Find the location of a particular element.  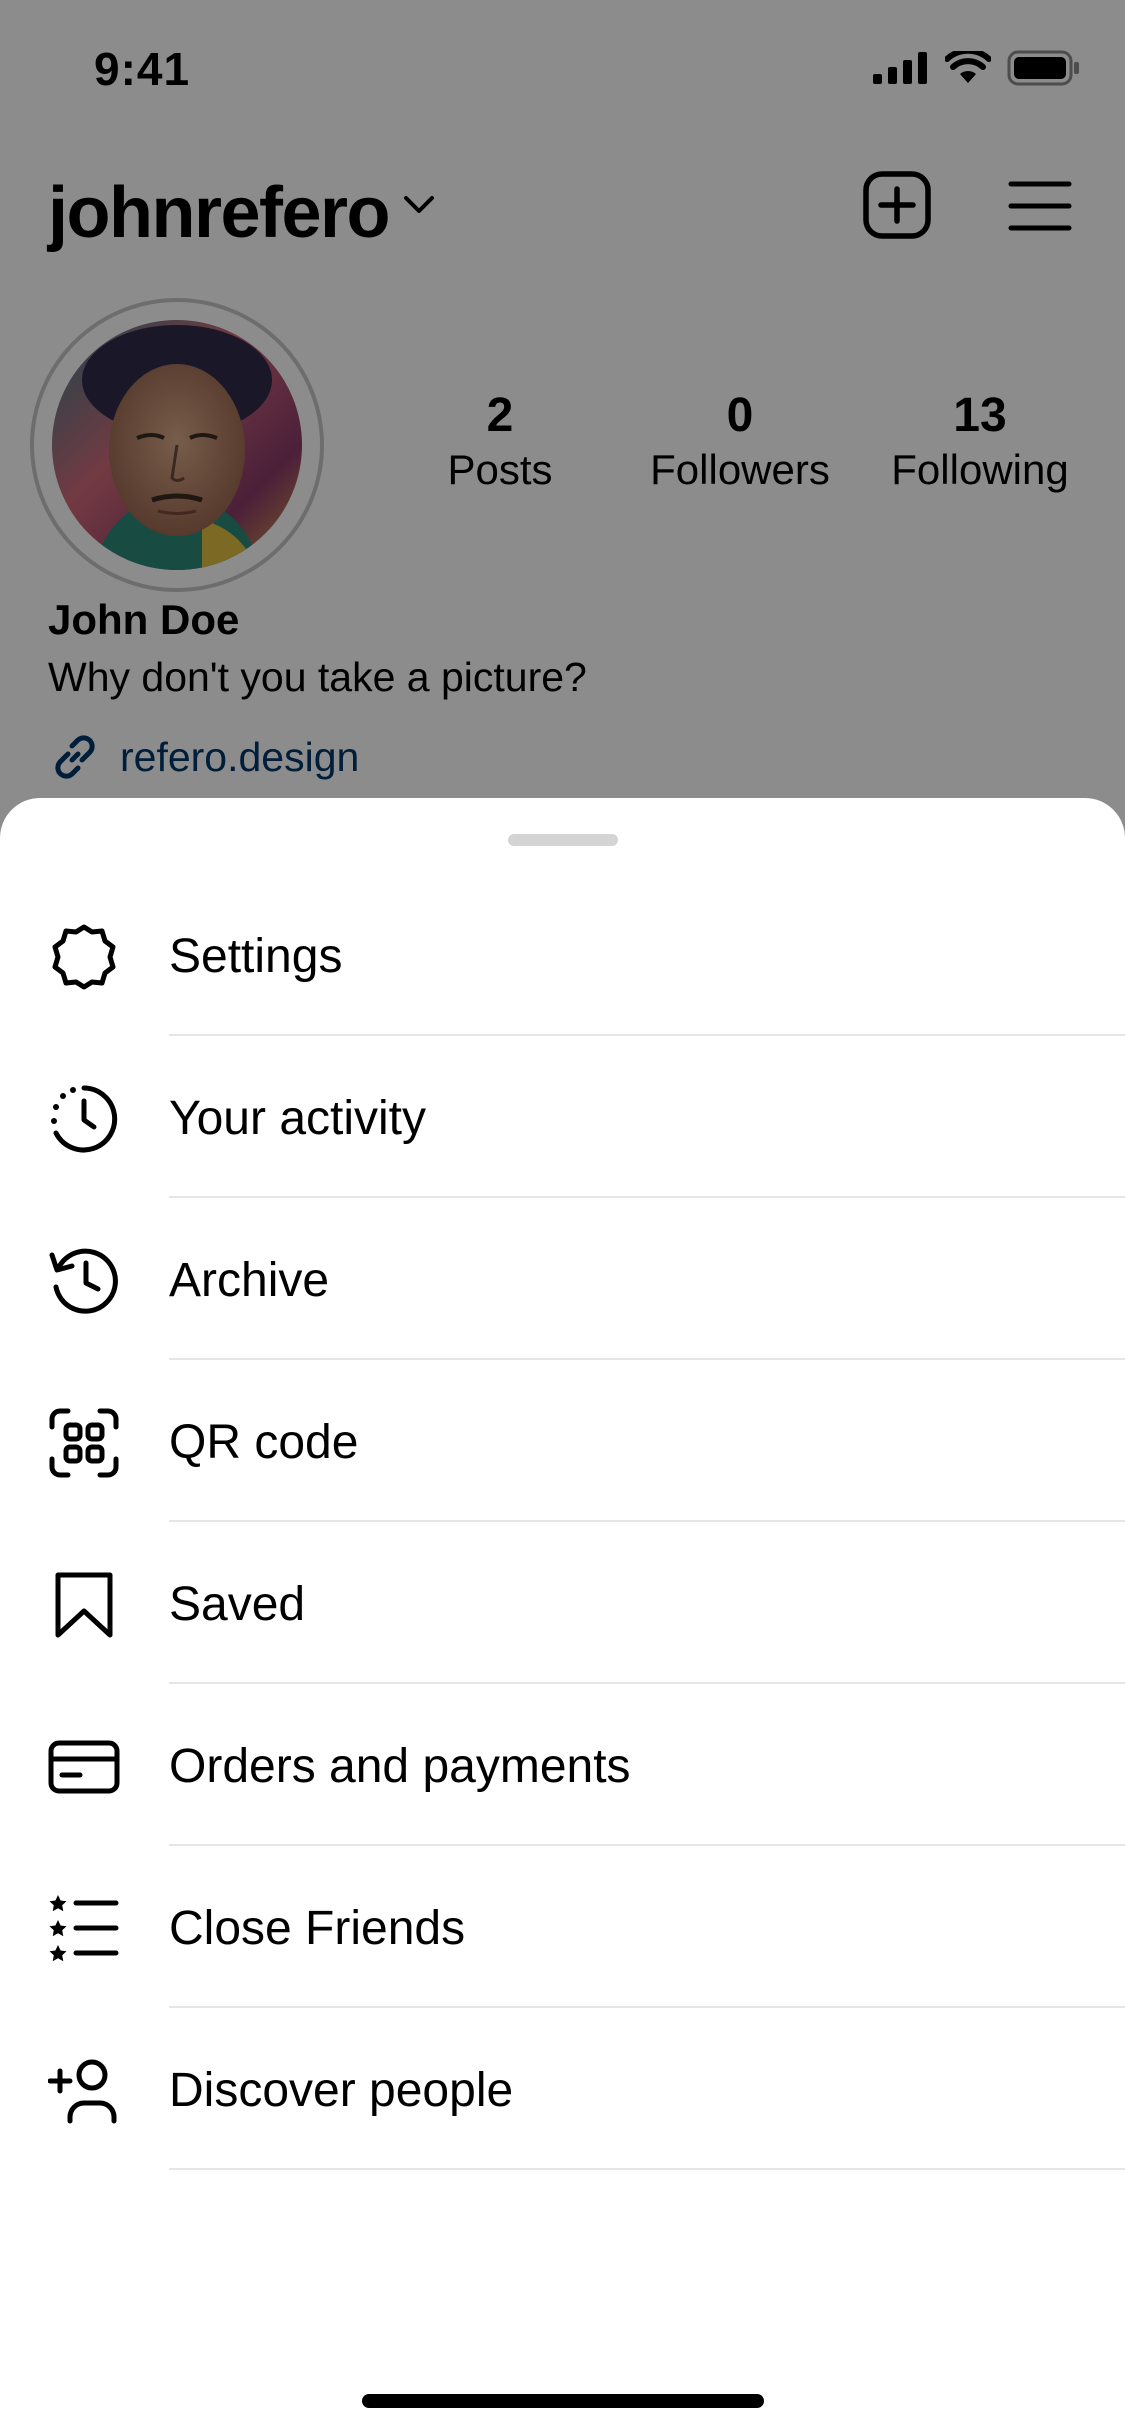

menu-item-orders-and-payments: Orders and payments is located at coordinates (562, 1765).